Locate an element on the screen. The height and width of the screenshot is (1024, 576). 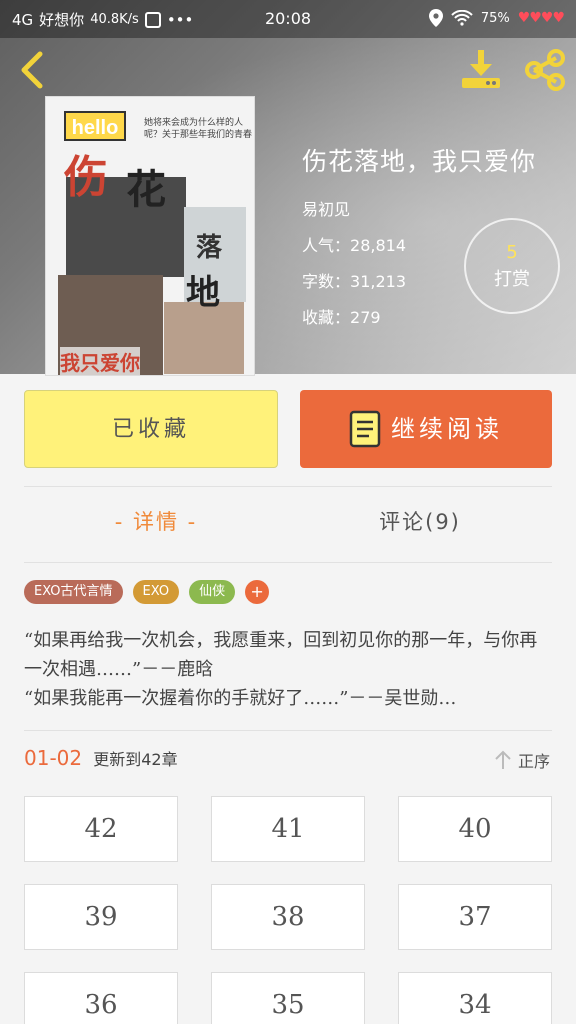
download-button is located at coordinates (481, 70).